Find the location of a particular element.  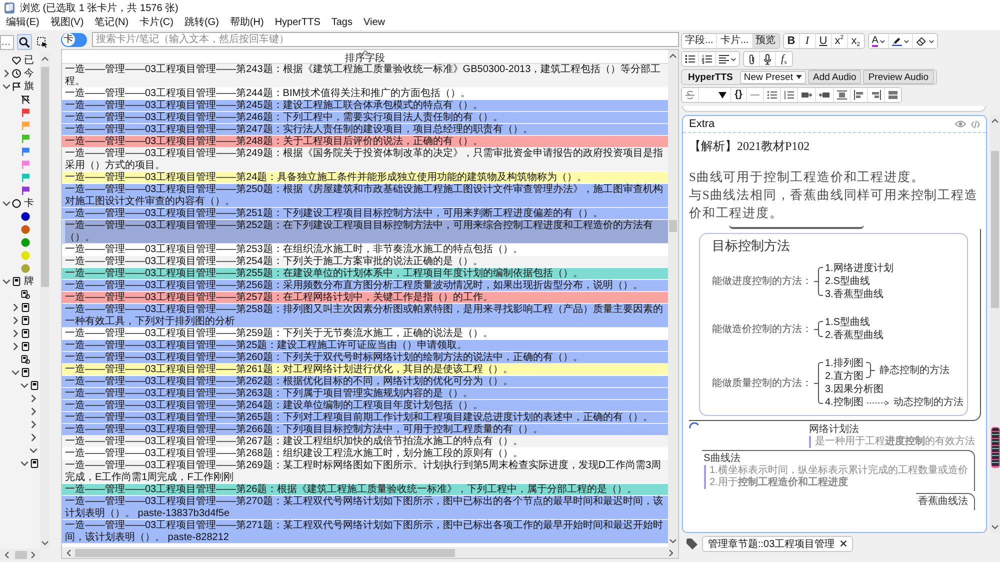

search-button is located at coordinates (24, 42).